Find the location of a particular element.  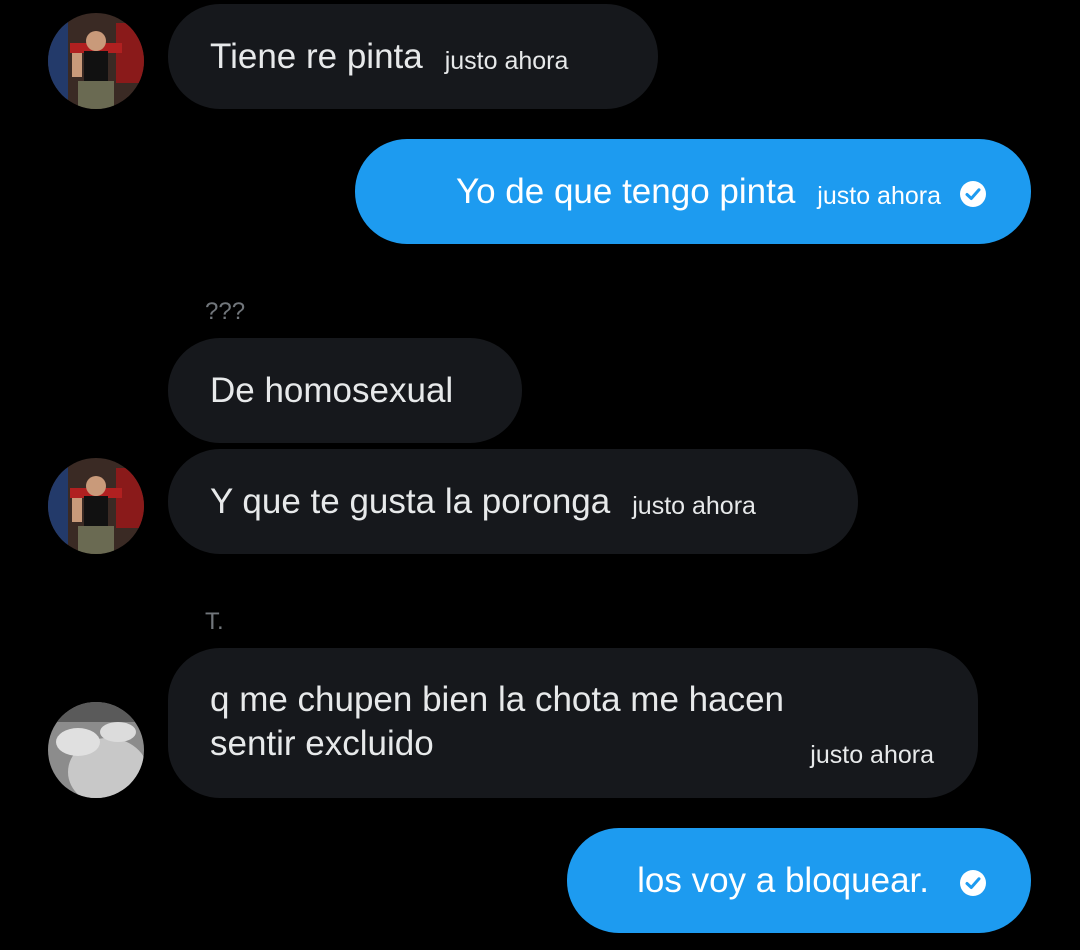

incoming-message: De homosexual is located at coordinates (345, 390).